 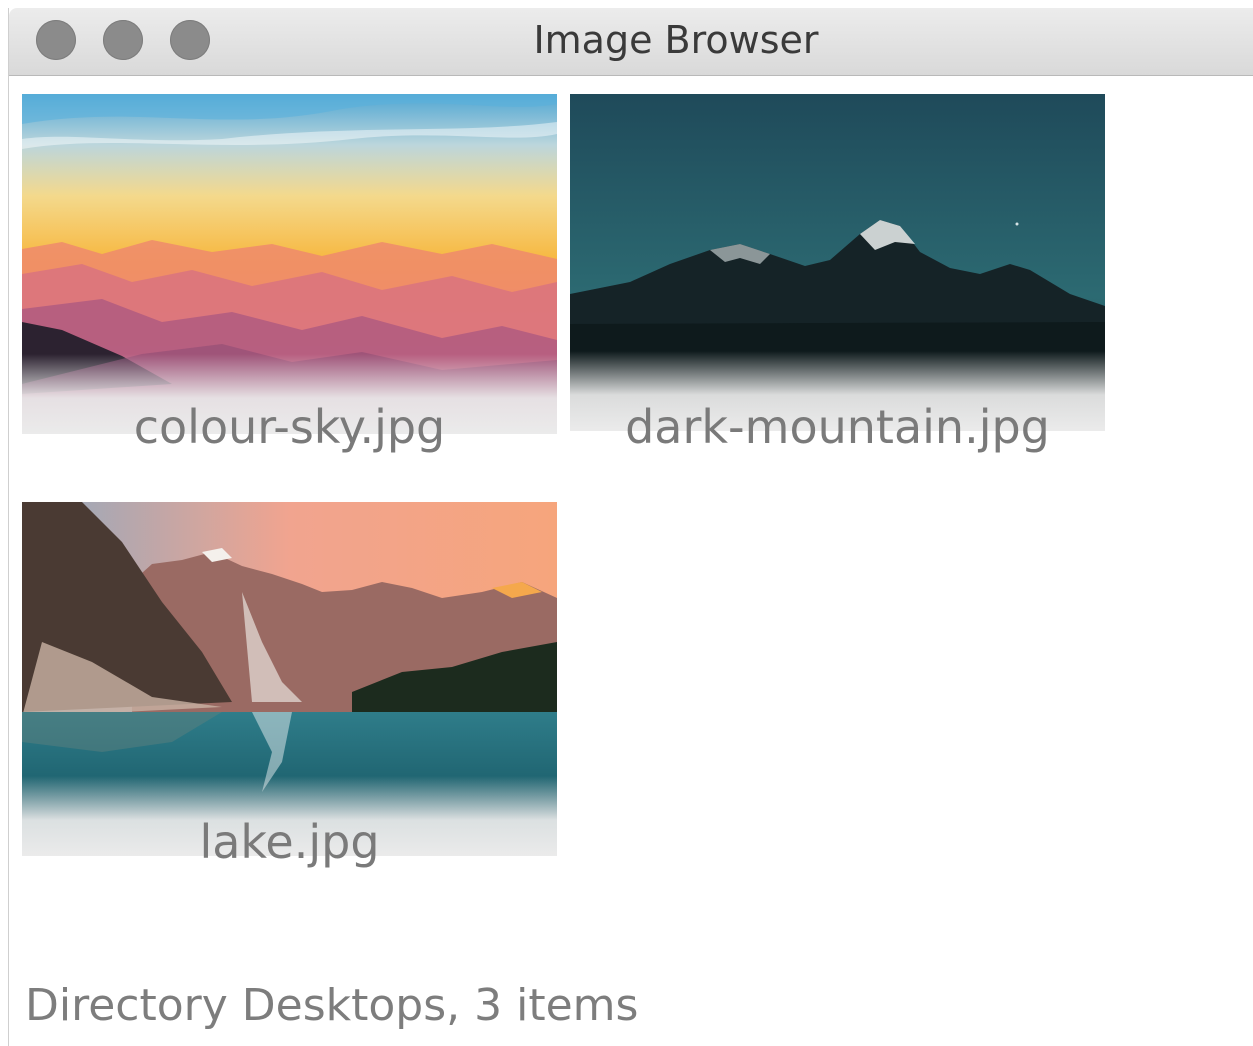 I want to click on thumbnail-colour-sky, so click(x=289, y=264).